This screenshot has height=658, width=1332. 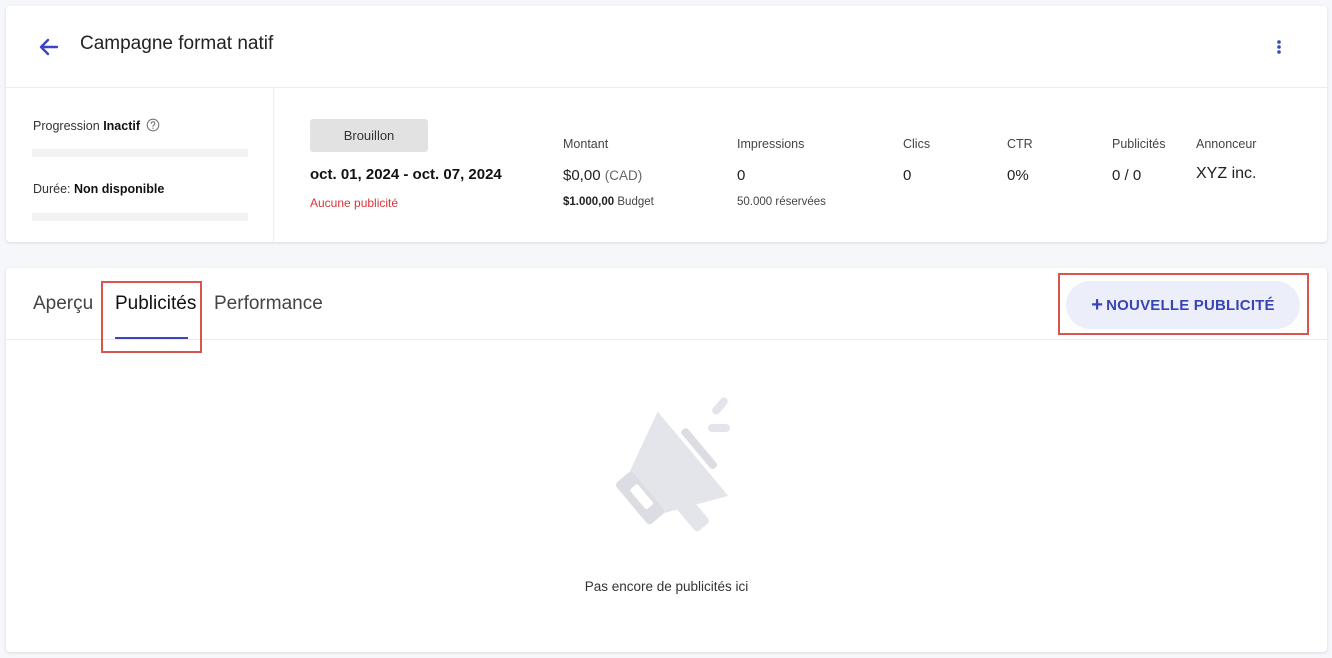 What do you see at coordinates (623, 175) in the screenshot?
I see `amount-currency: (CAD)` at bounding box center [623, 175].